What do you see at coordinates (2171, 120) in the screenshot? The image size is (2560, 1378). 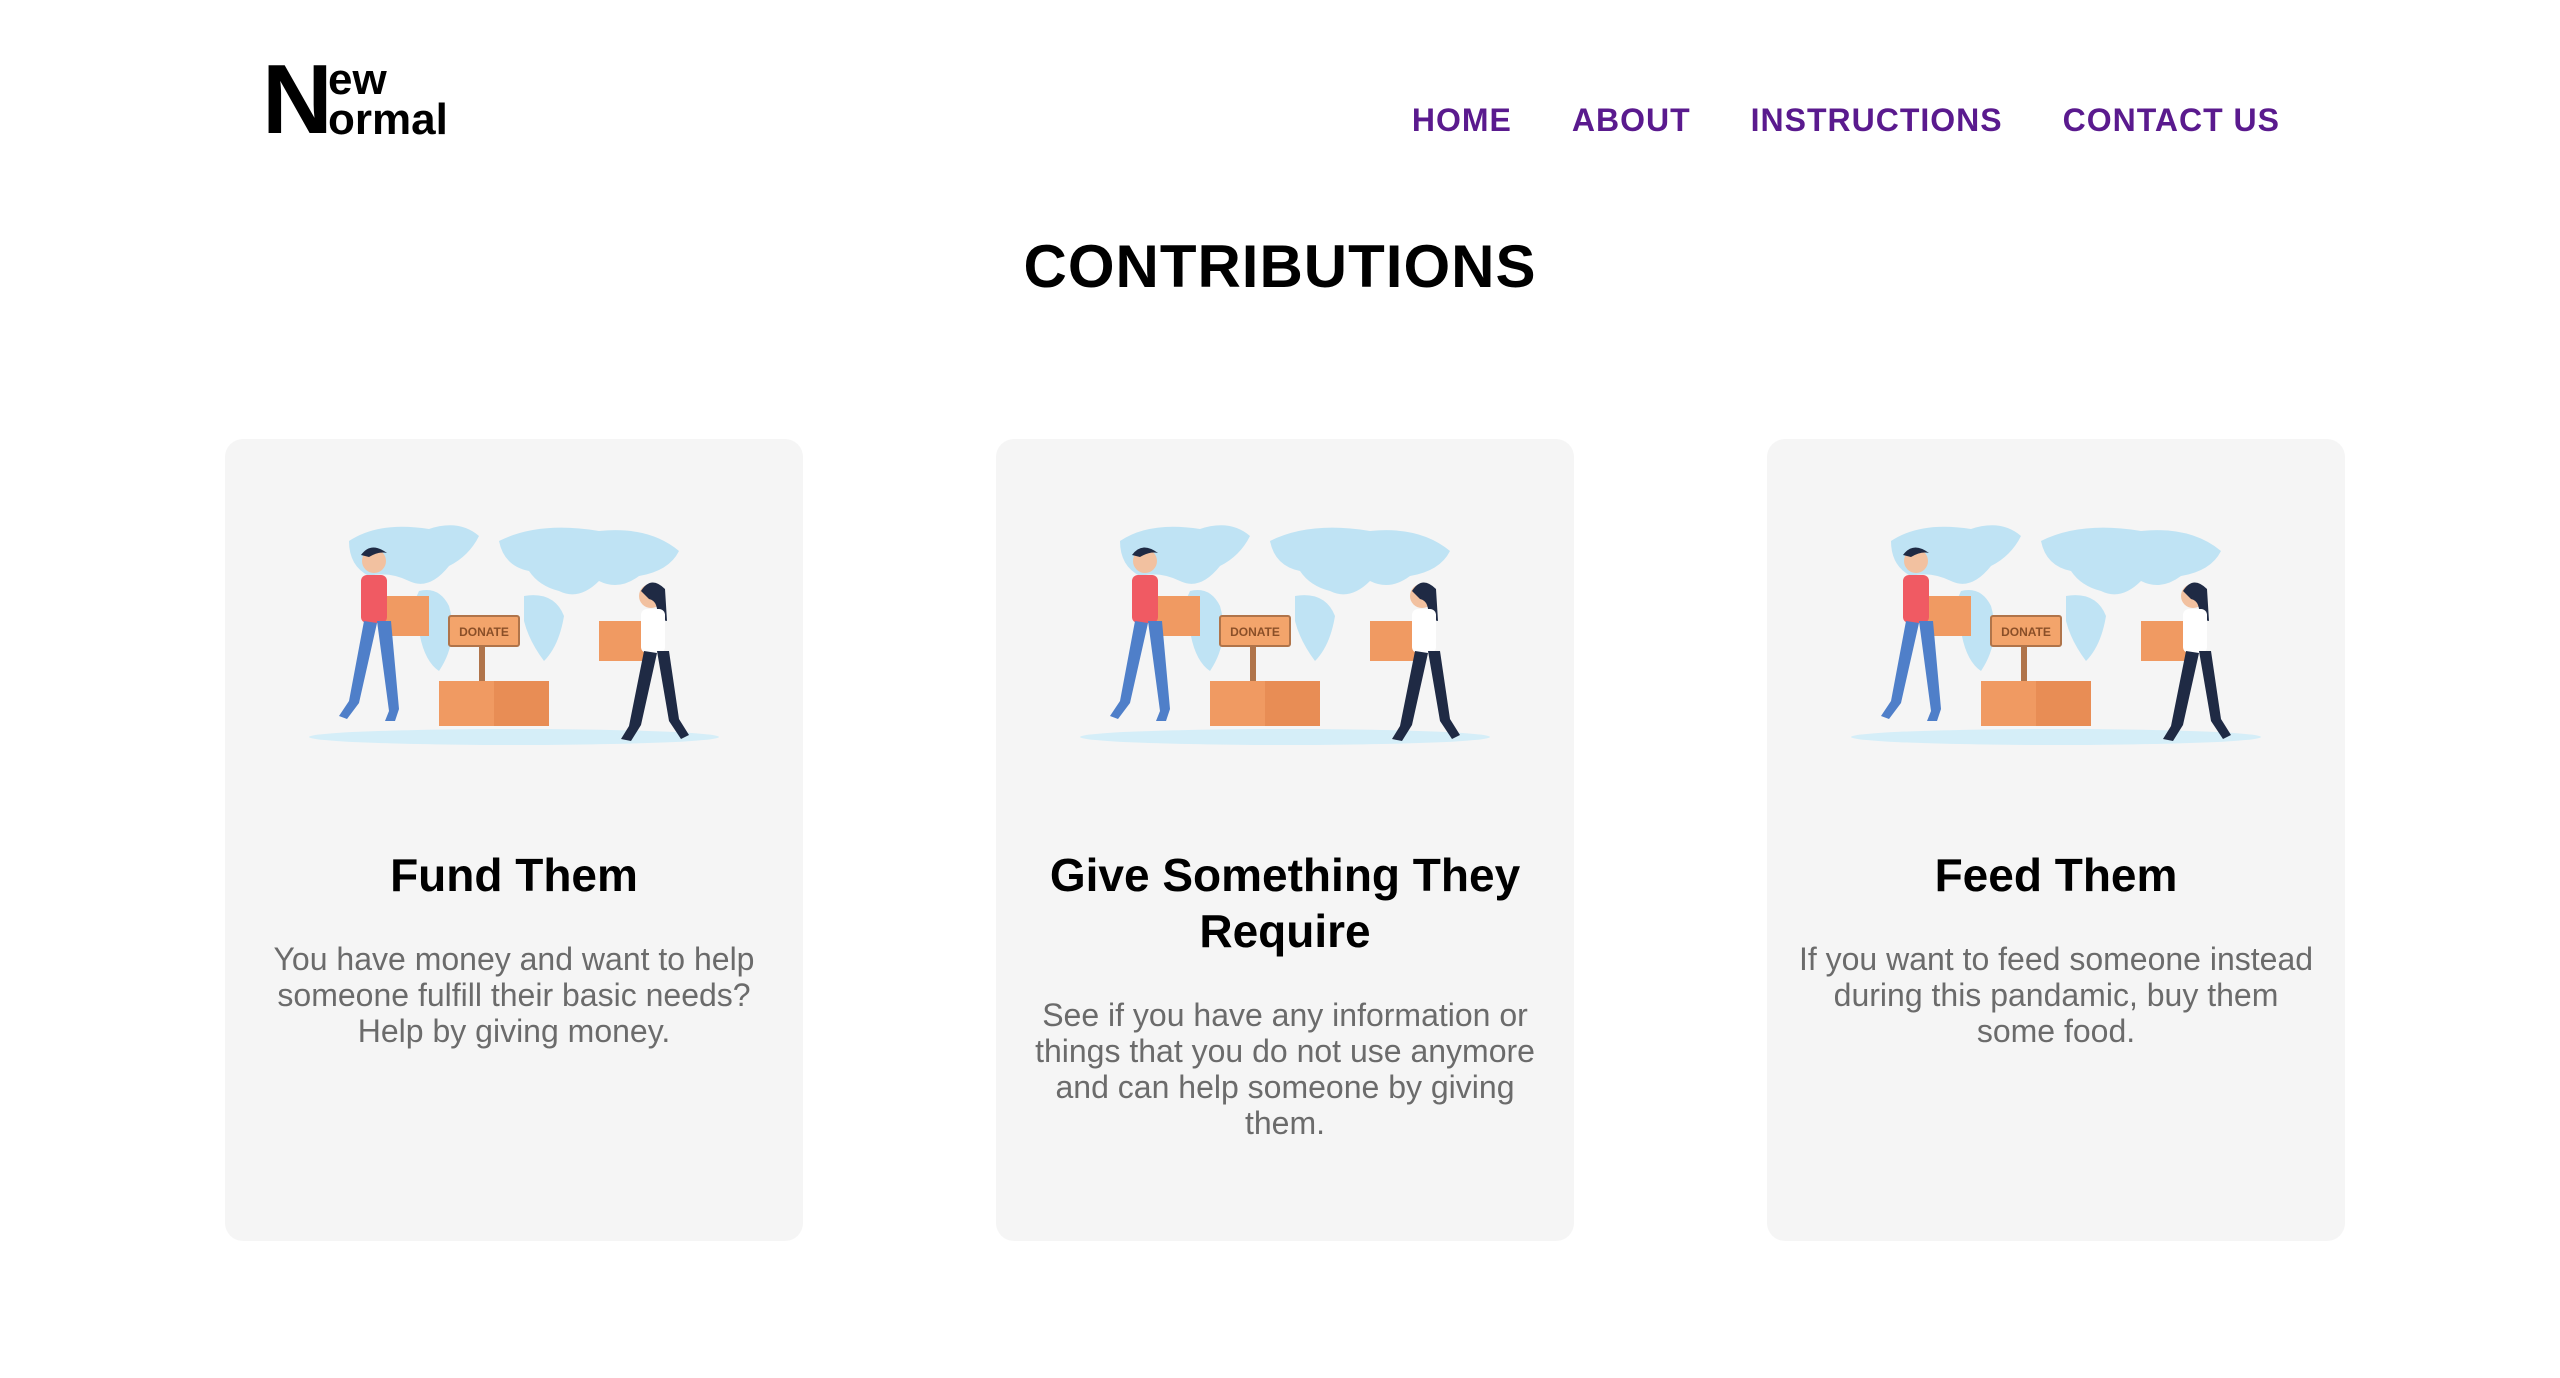 I see `nav-contact-link: CONTACT US` at bounding box center [2171, 120].